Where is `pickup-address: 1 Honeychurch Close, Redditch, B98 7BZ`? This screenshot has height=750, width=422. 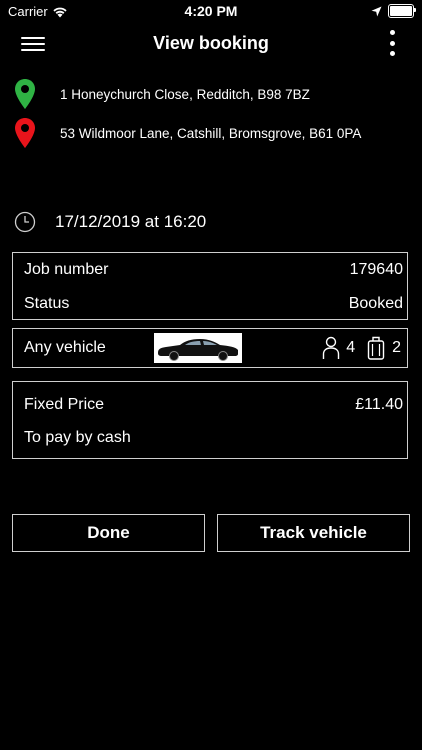
pickup-address: 1 Honeychurch Close, Redditch, B98 7BZ is located at coordinates (185, 94).